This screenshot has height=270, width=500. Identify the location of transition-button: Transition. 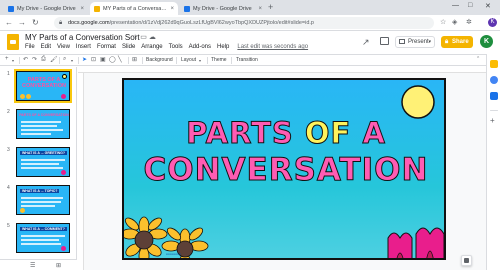
(247, 60).